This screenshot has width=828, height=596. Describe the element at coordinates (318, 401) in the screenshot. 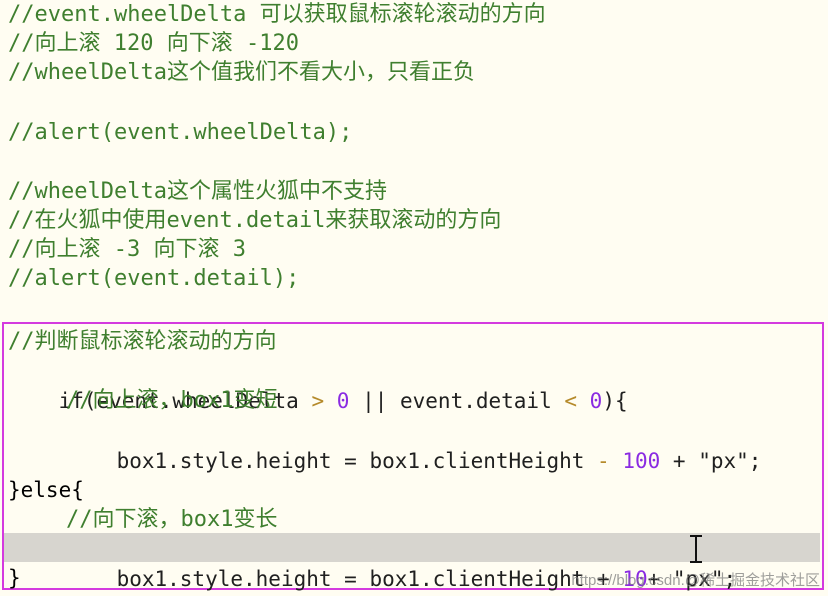

I see `operator-token: >` at that location.